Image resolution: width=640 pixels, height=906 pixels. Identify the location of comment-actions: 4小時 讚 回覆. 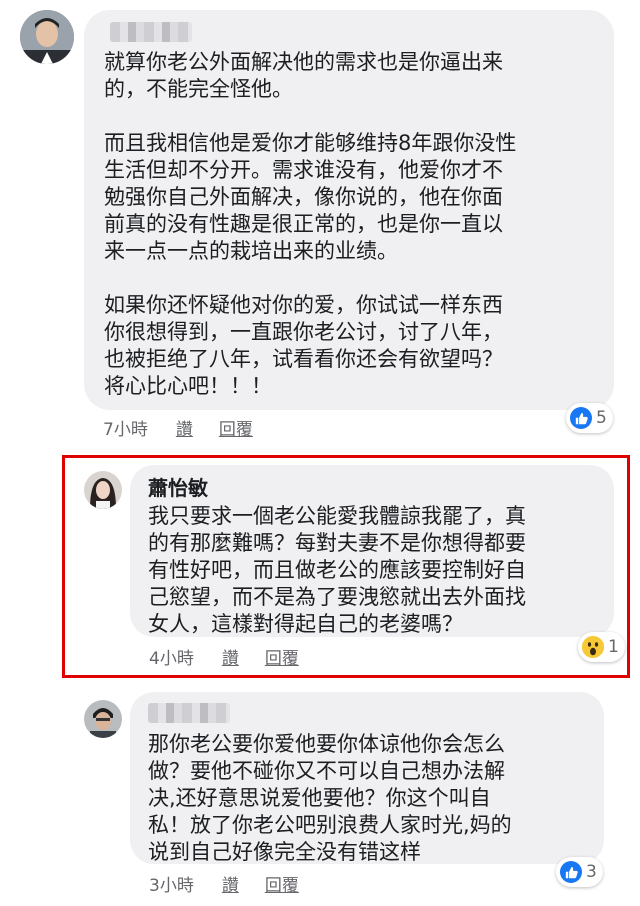
(237, 656).